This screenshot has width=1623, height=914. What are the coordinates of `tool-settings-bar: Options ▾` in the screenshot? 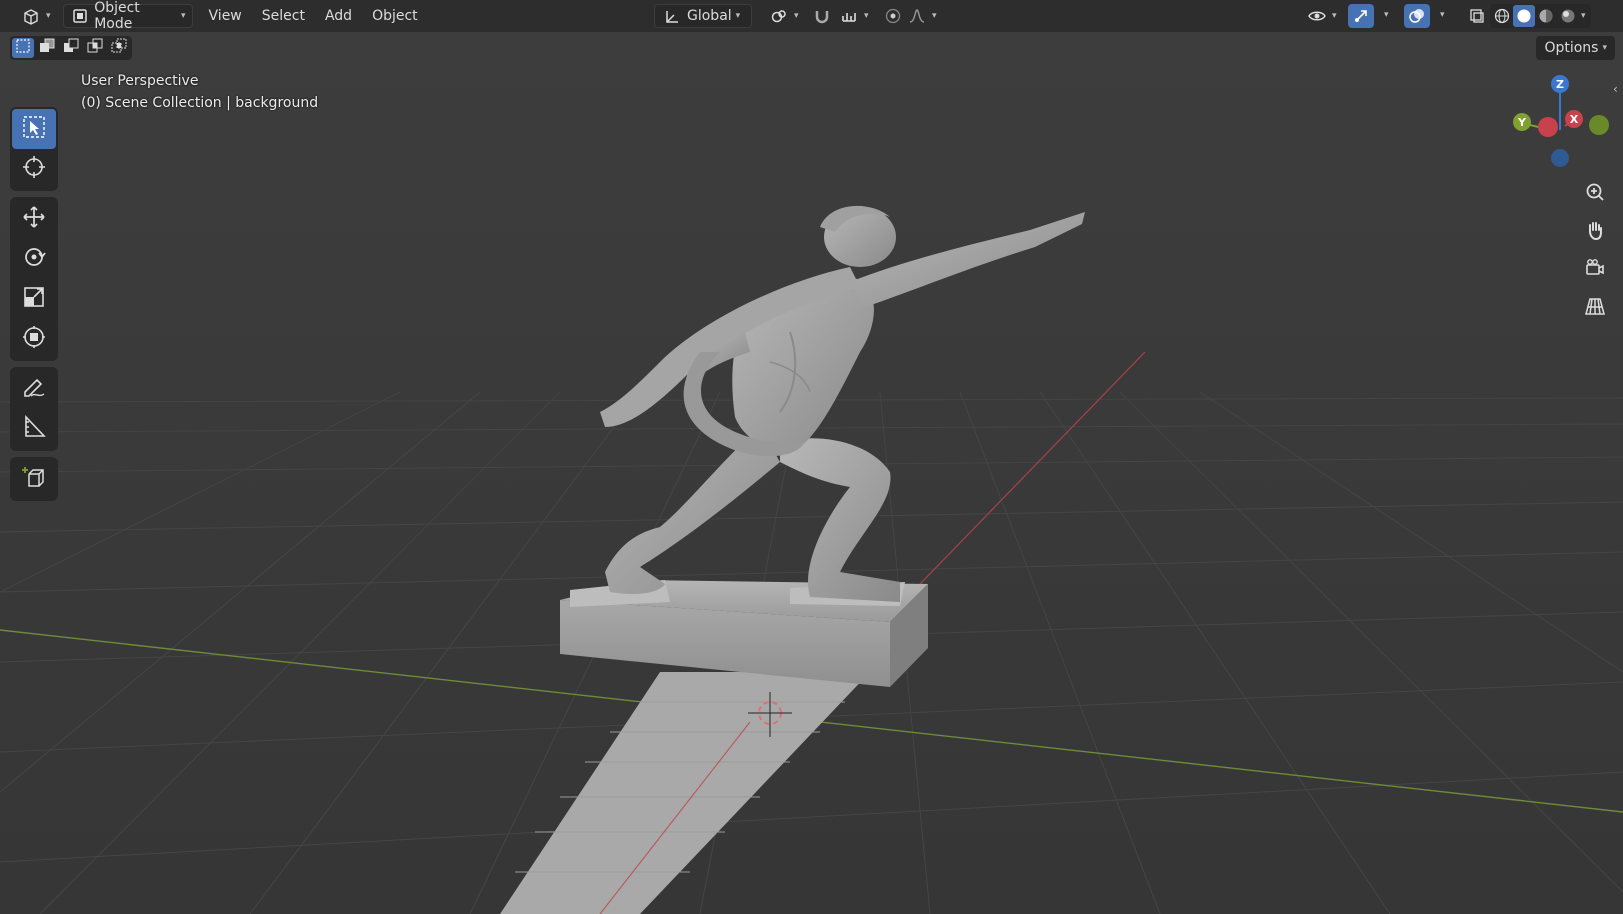 It's located at (811, 49).